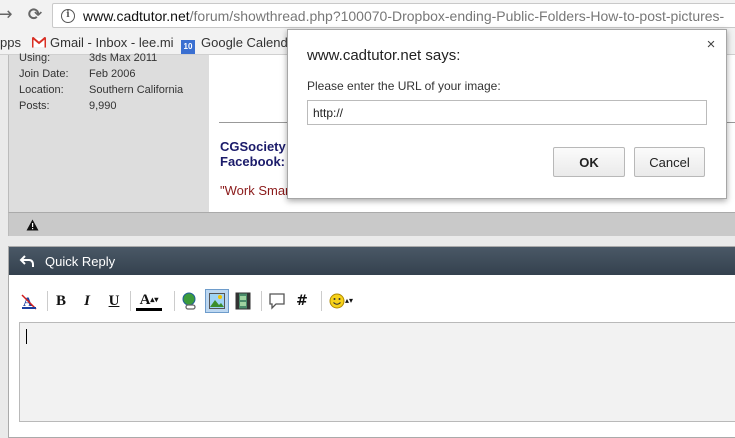 This screenshot has width=735, height=438. I want to click on cancel-button: Cancel, so click(669, 162).